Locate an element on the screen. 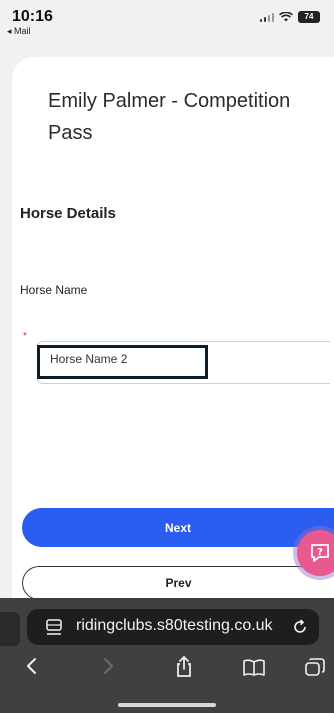 The image size is (334, 713). next-button: Next is located at coordinates (178, 527).